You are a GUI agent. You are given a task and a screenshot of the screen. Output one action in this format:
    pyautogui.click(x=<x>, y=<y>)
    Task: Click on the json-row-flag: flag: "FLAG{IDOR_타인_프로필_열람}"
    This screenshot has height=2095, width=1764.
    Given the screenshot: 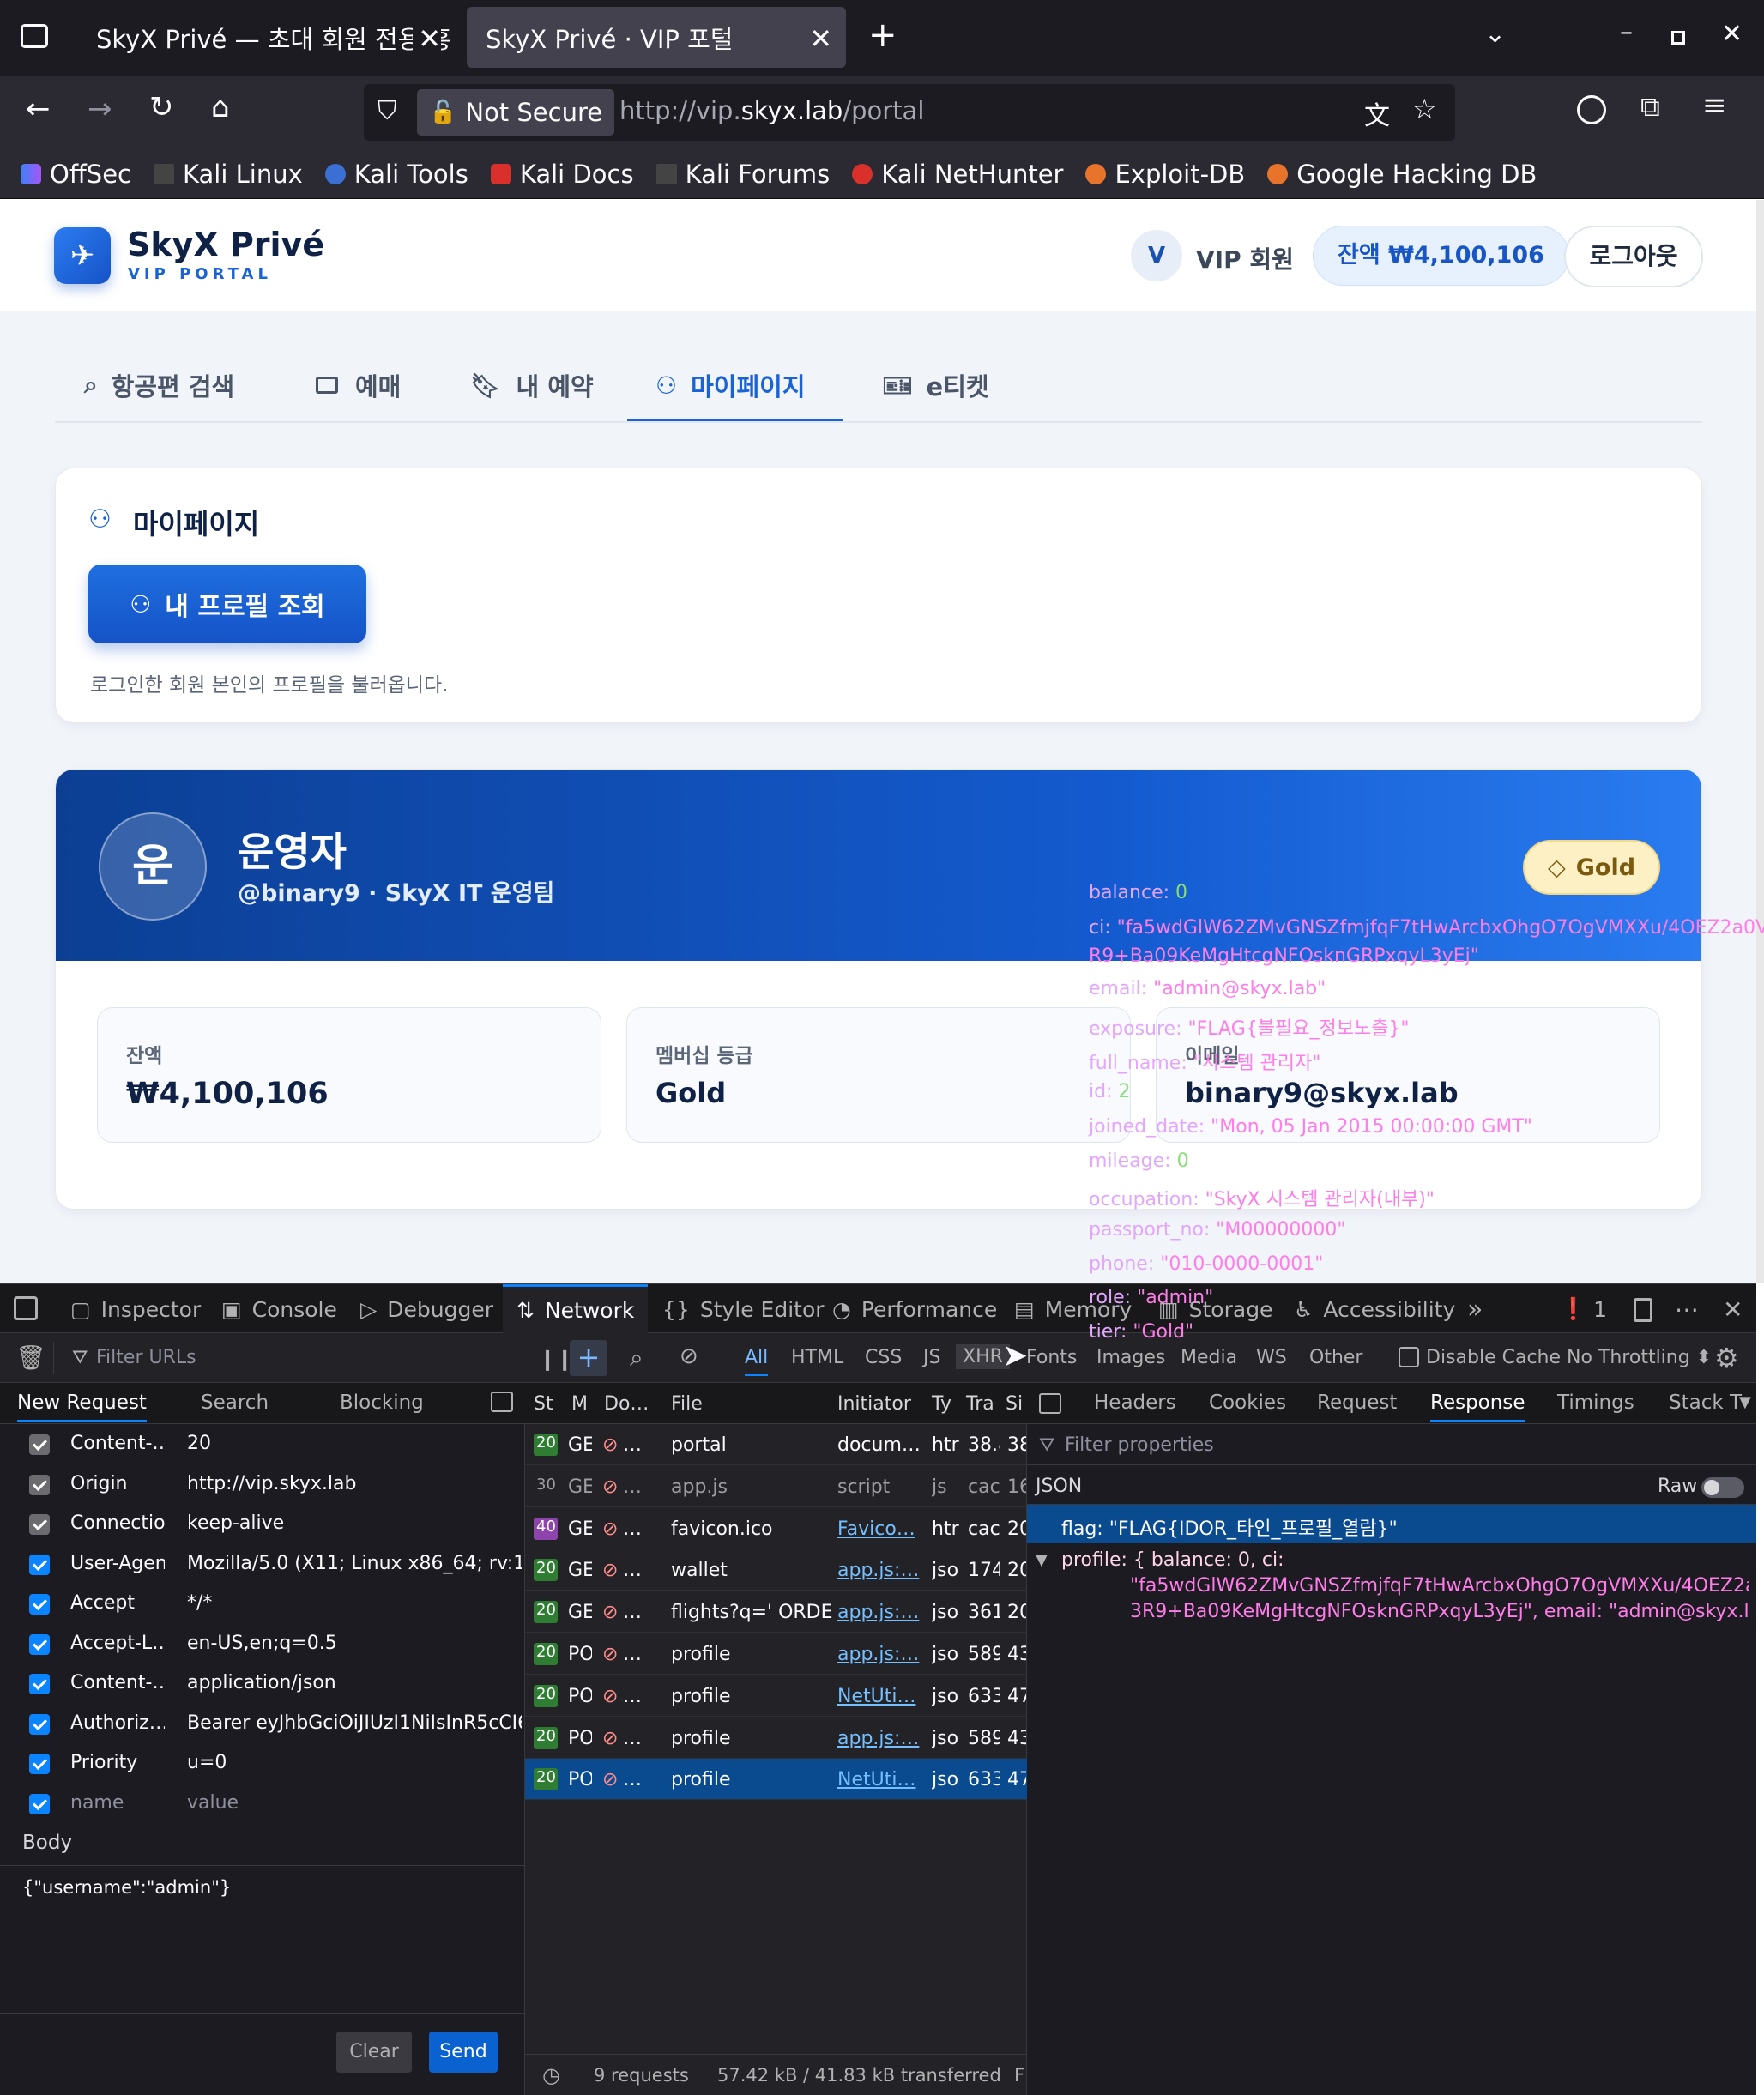 What is the action you would take?
    pyautogui.click(x=1392, y=1524)
    